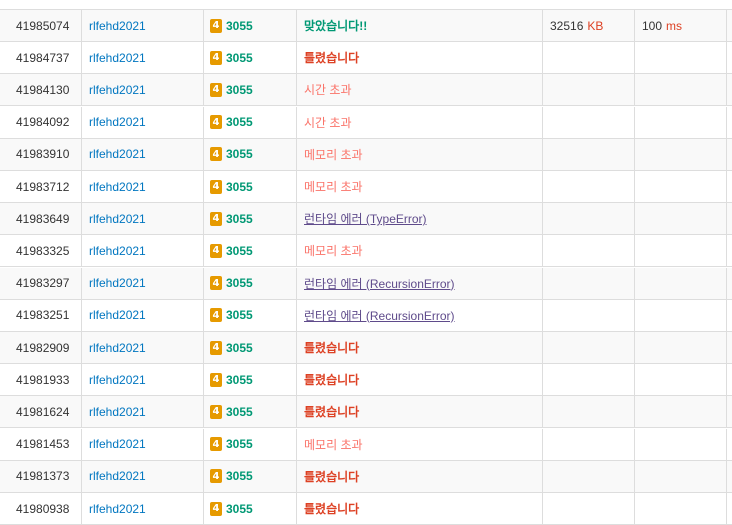  Describe the element at coordinates (43, 89) in the screenshot. I see `submission-id: 41984130` at that location.